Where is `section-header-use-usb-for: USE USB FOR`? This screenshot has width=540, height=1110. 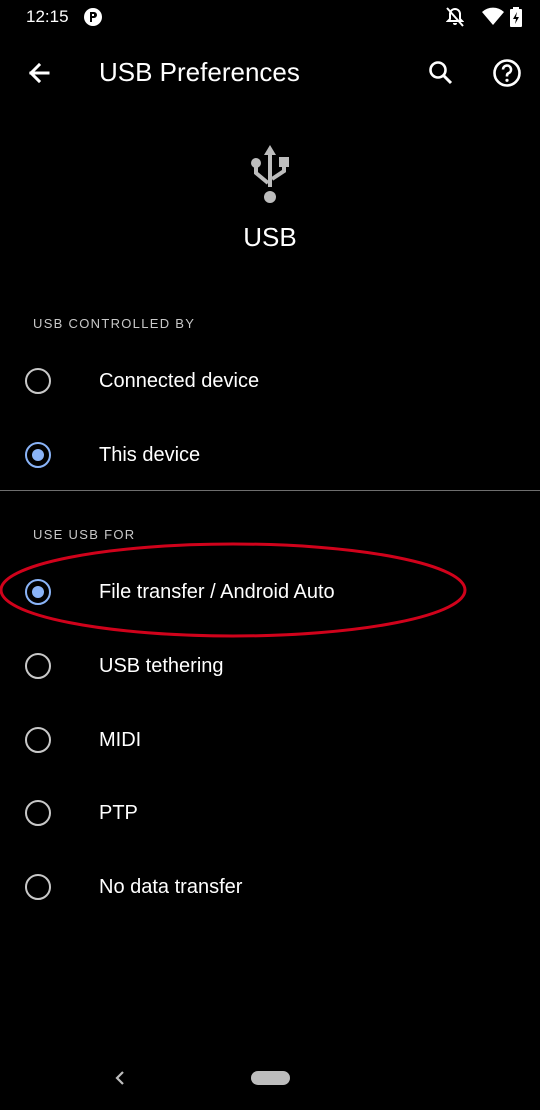 section-header-use-usb-for: USE USB FOR is located at coordinates (84, 534).